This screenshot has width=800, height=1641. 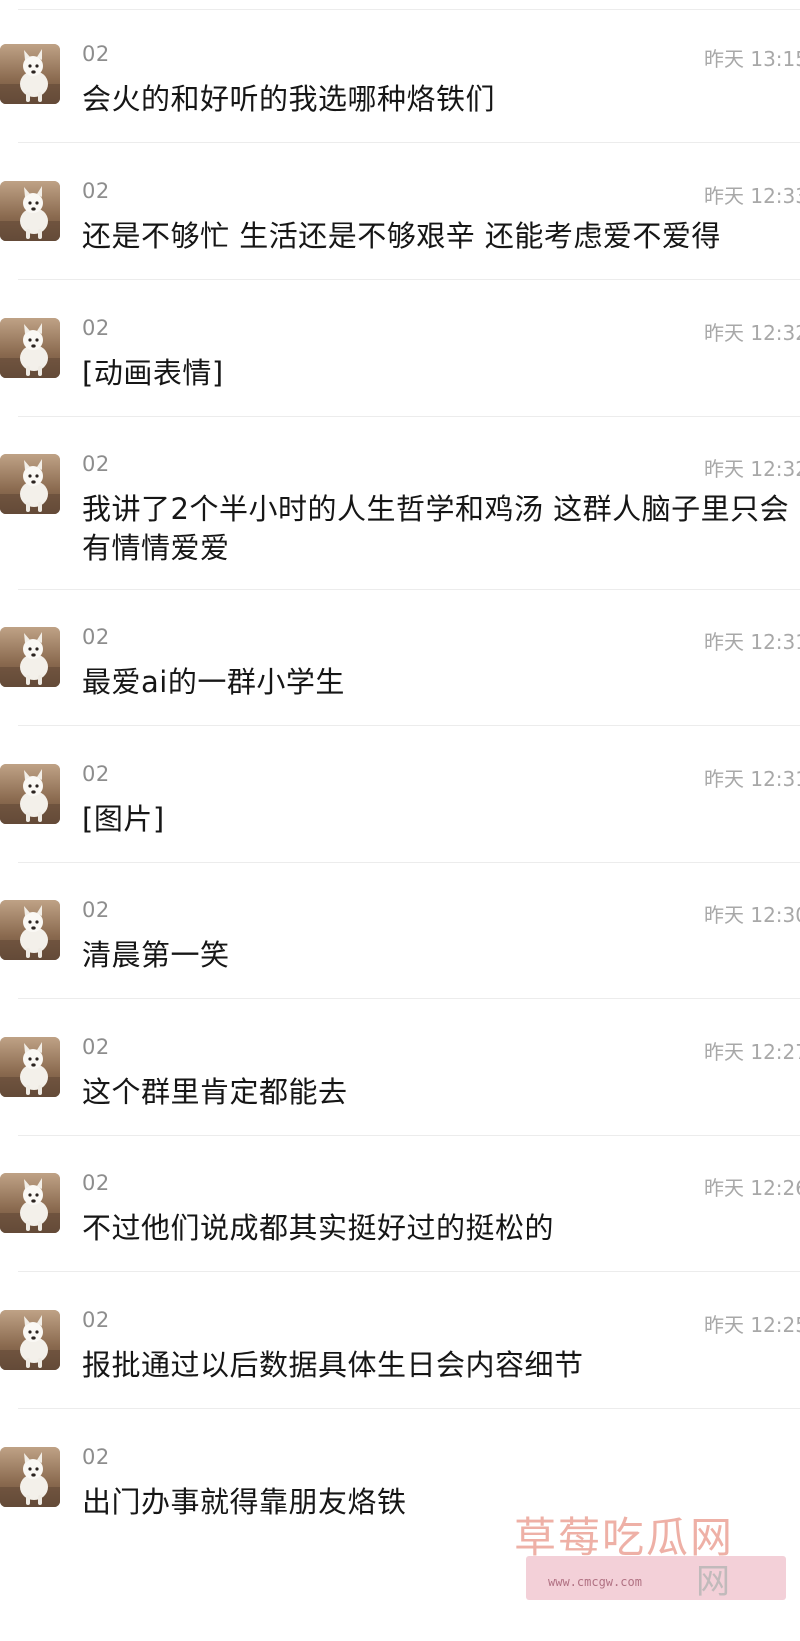 I want to click on chat-message-row: 02 出门办事就得靠朋友烙铁, so click(x=400, y=1474).